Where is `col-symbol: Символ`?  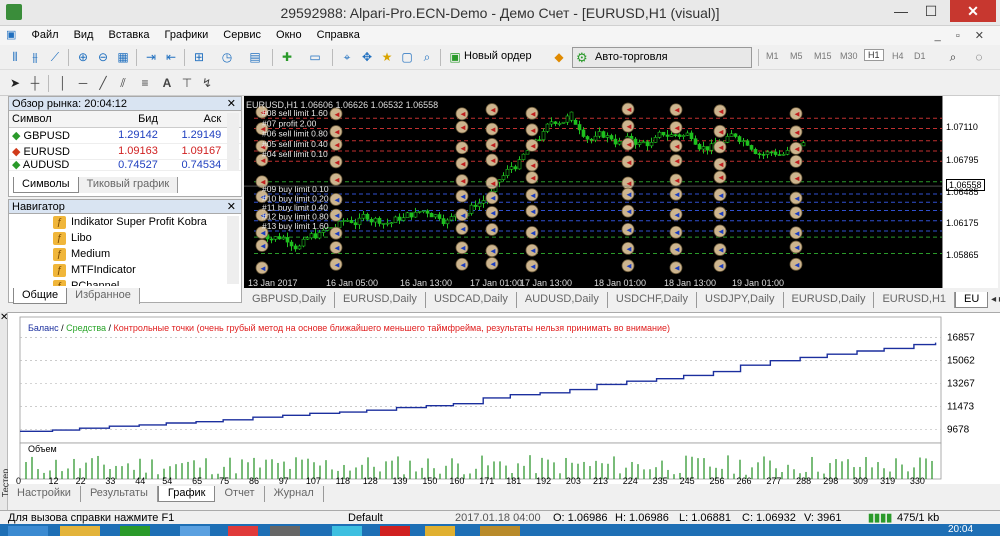 col-symbol: Символ is located at coordinates (53, 119).